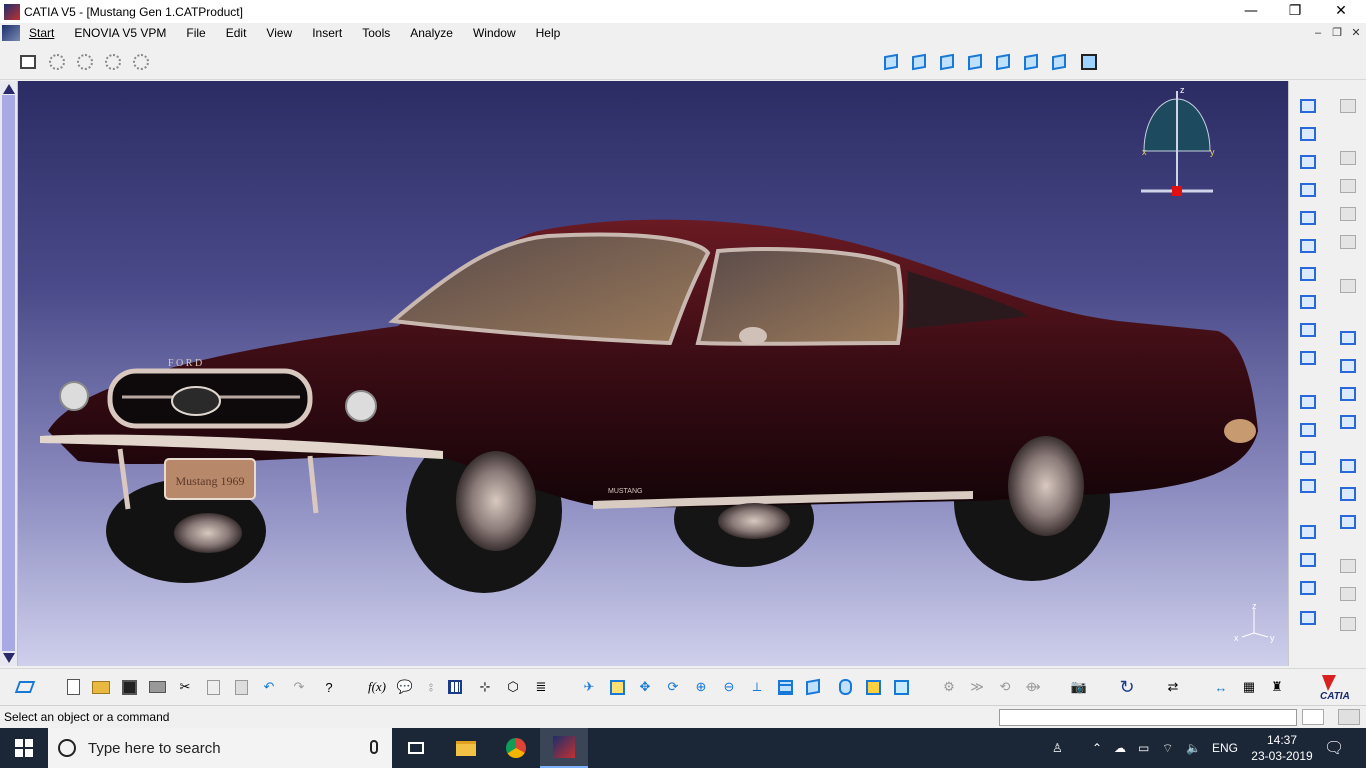 This screenshot has width=1366, height=768. I want to click on catalog-browser-icon, so click(1348, 106).